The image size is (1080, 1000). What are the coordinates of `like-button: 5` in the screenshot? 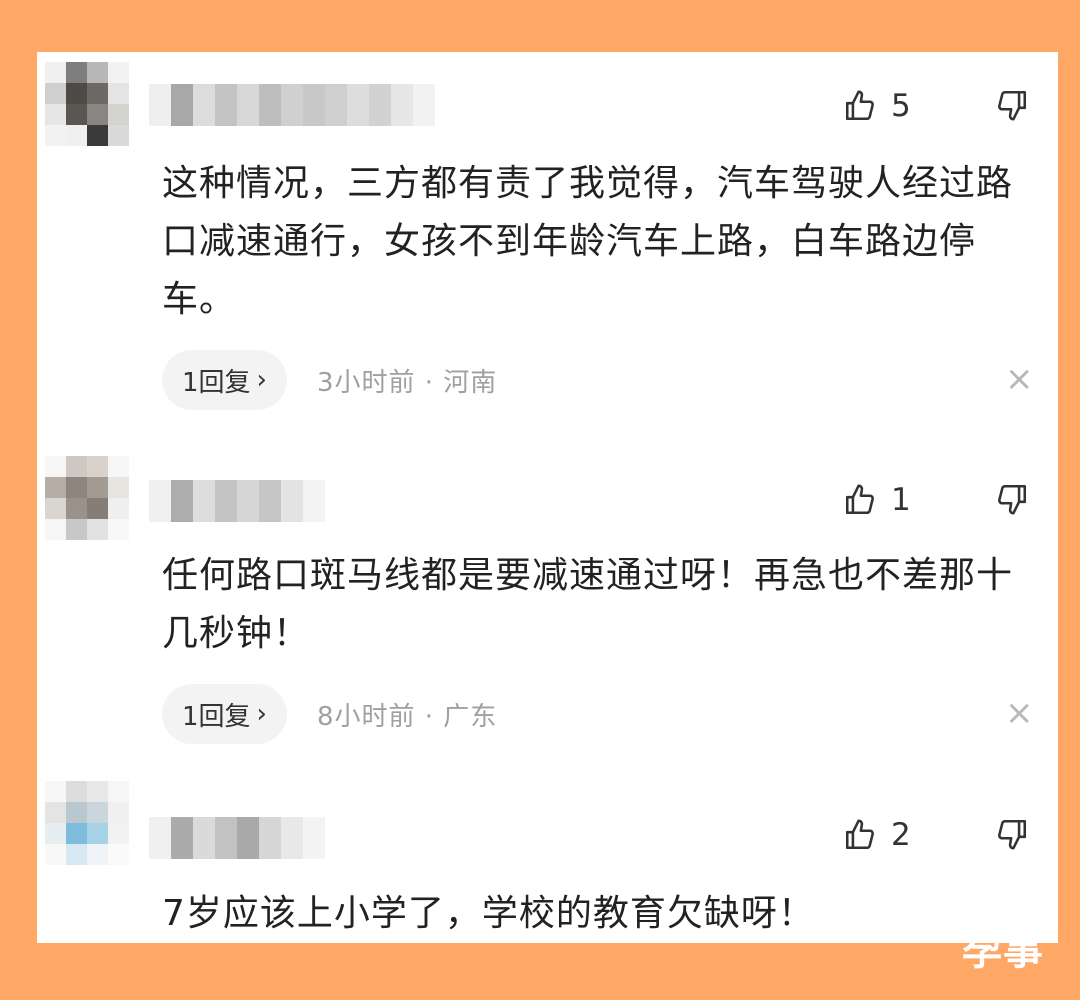 It's located at (877, 106).